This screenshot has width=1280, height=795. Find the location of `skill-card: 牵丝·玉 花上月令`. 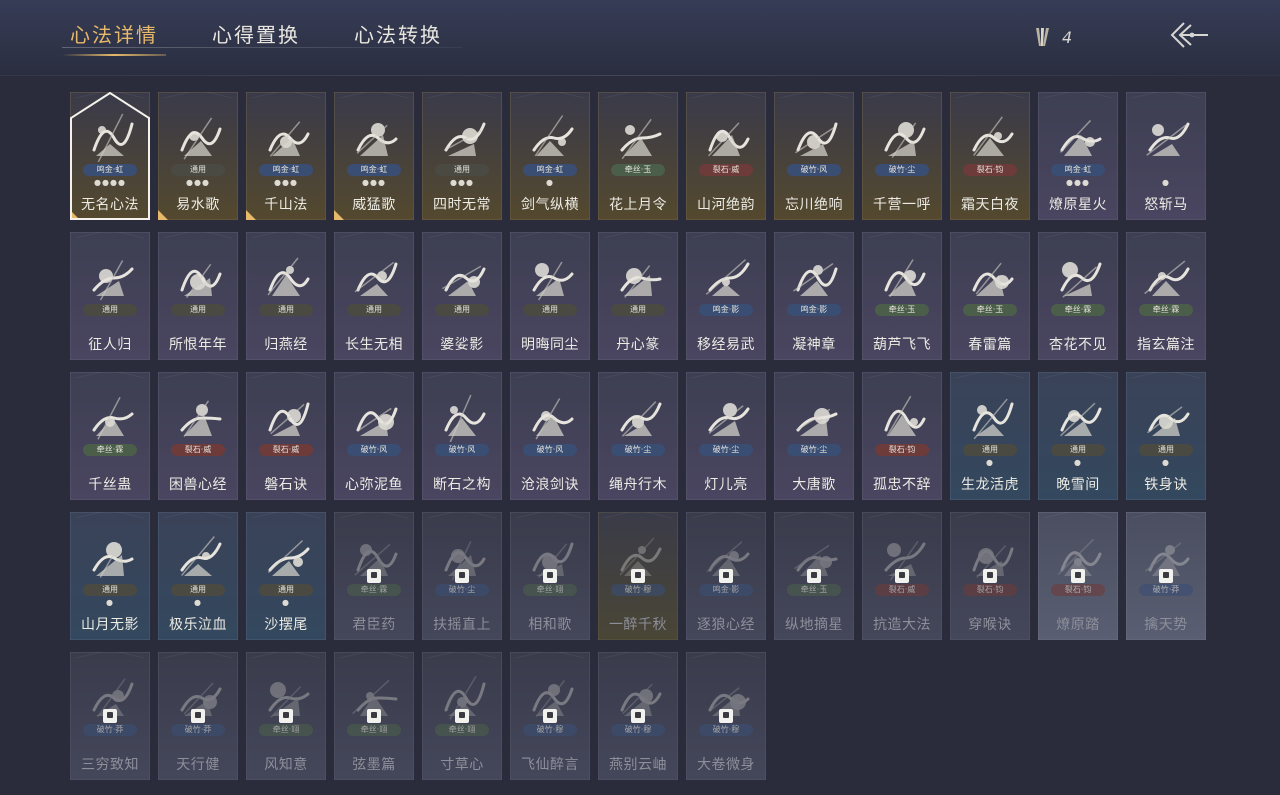

skill-card: 牵丝·玉 花上月令 is located at coordinates (638, 156).